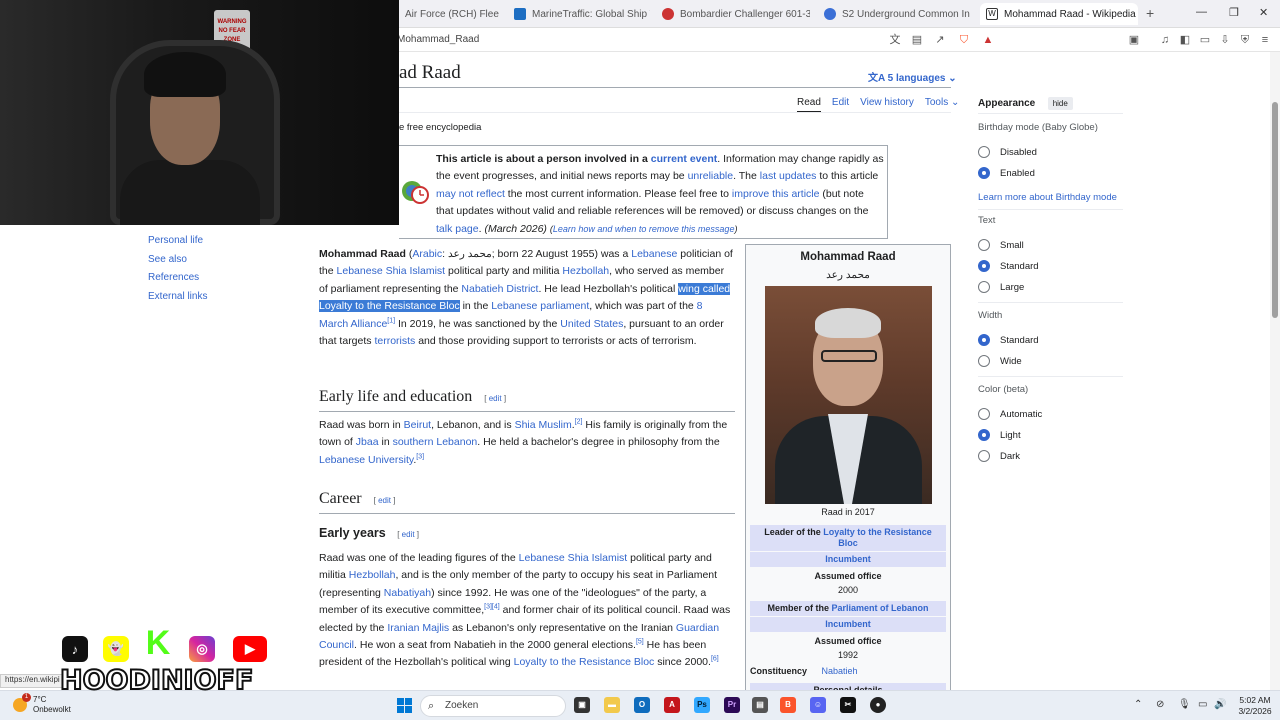  Describe the element at coordinates (1201, 12) in the screenshot. I see `minimize-icon: —` at that location.